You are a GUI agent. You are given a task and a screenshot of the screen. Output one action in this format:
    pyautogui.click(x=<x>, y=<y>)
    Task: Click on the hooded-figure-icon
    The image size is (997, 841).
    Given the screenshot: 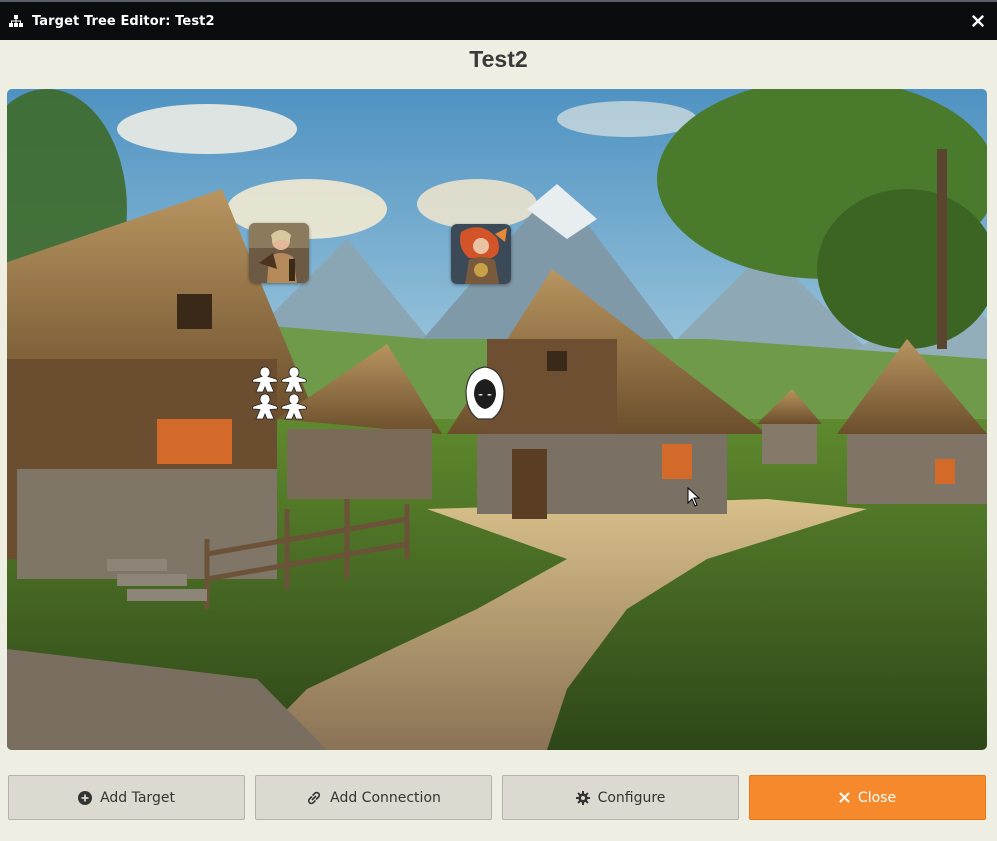 What is the action you would take?
    pyautogui.click(x=485, y=393)
    